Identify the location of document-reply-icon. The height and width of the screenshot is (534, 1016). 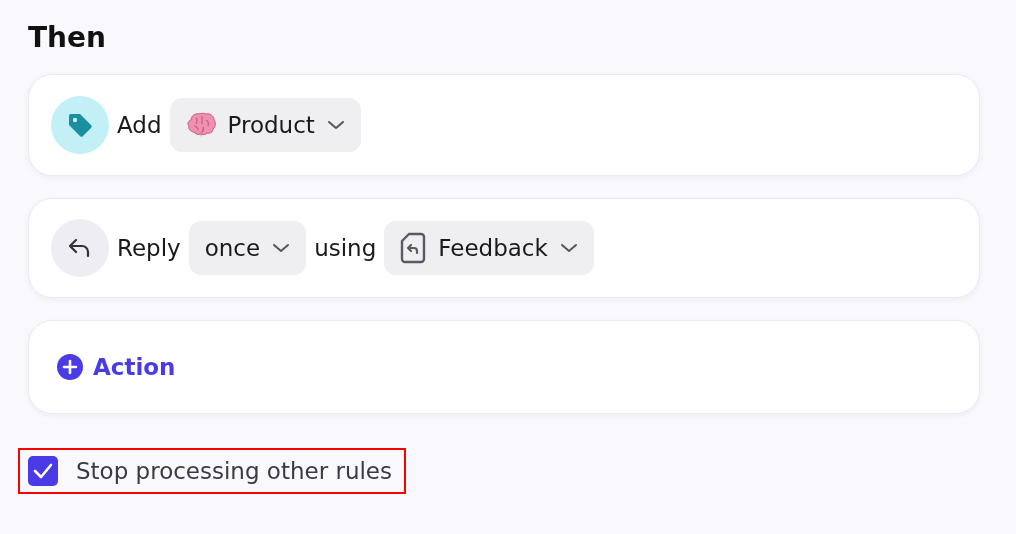
(413, 248).